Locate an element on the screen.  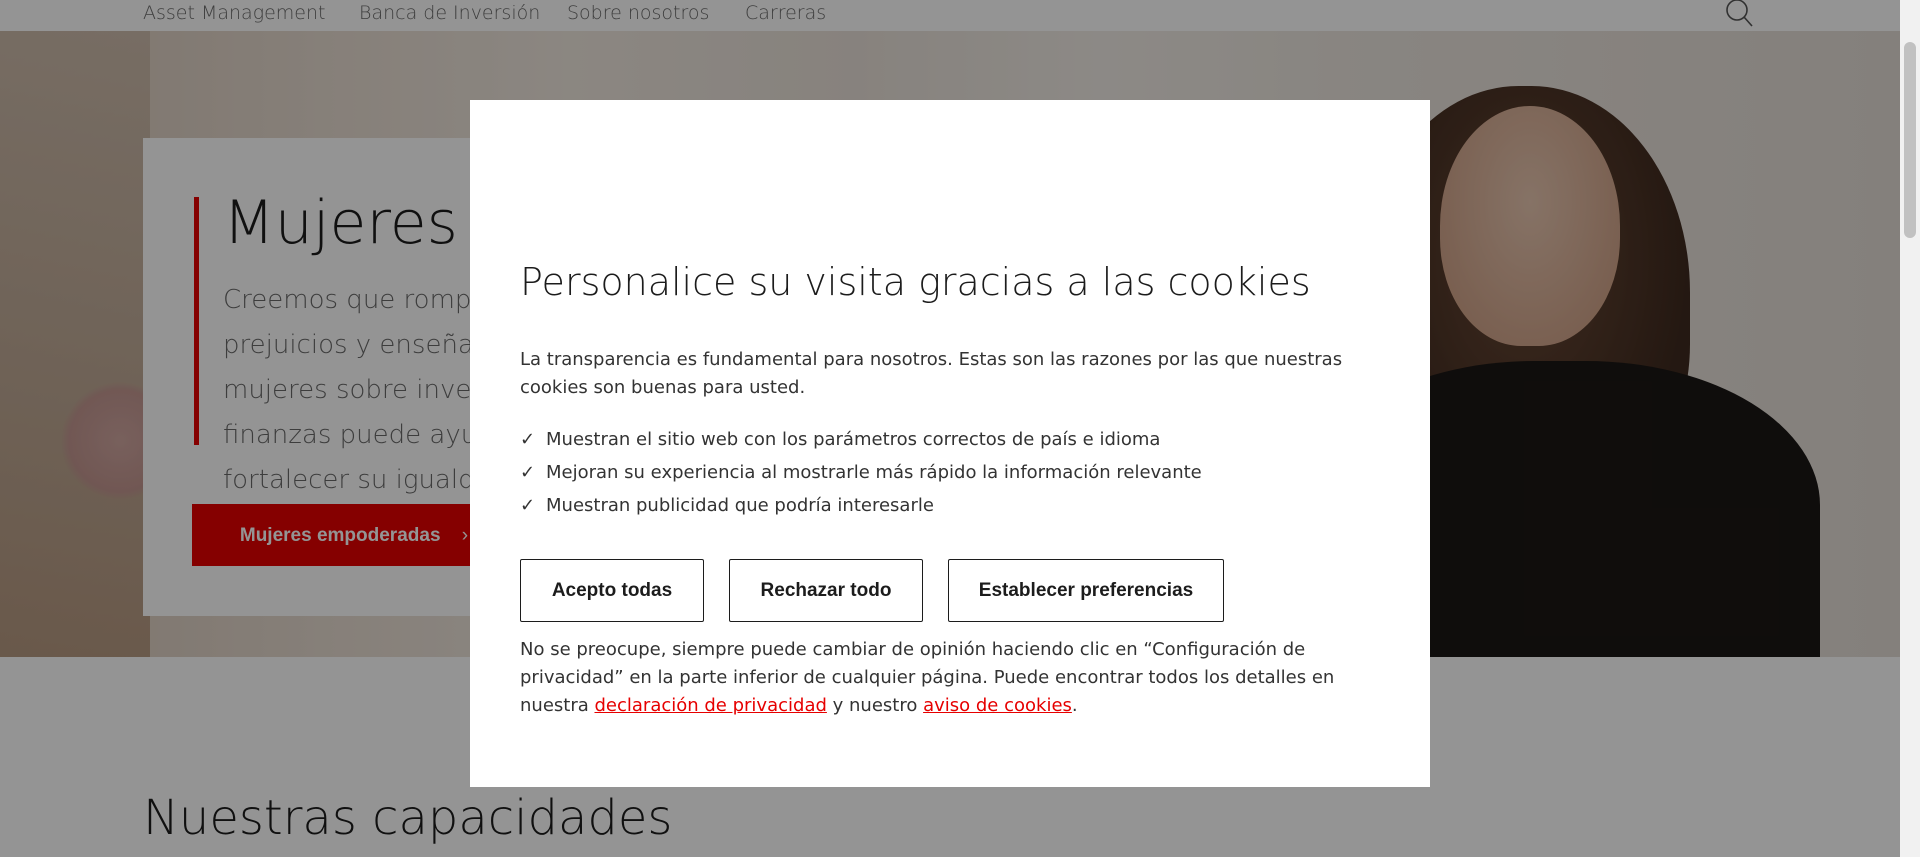
privacy-statement-link: declaración de privacidad is located at coordinates (710, 705).